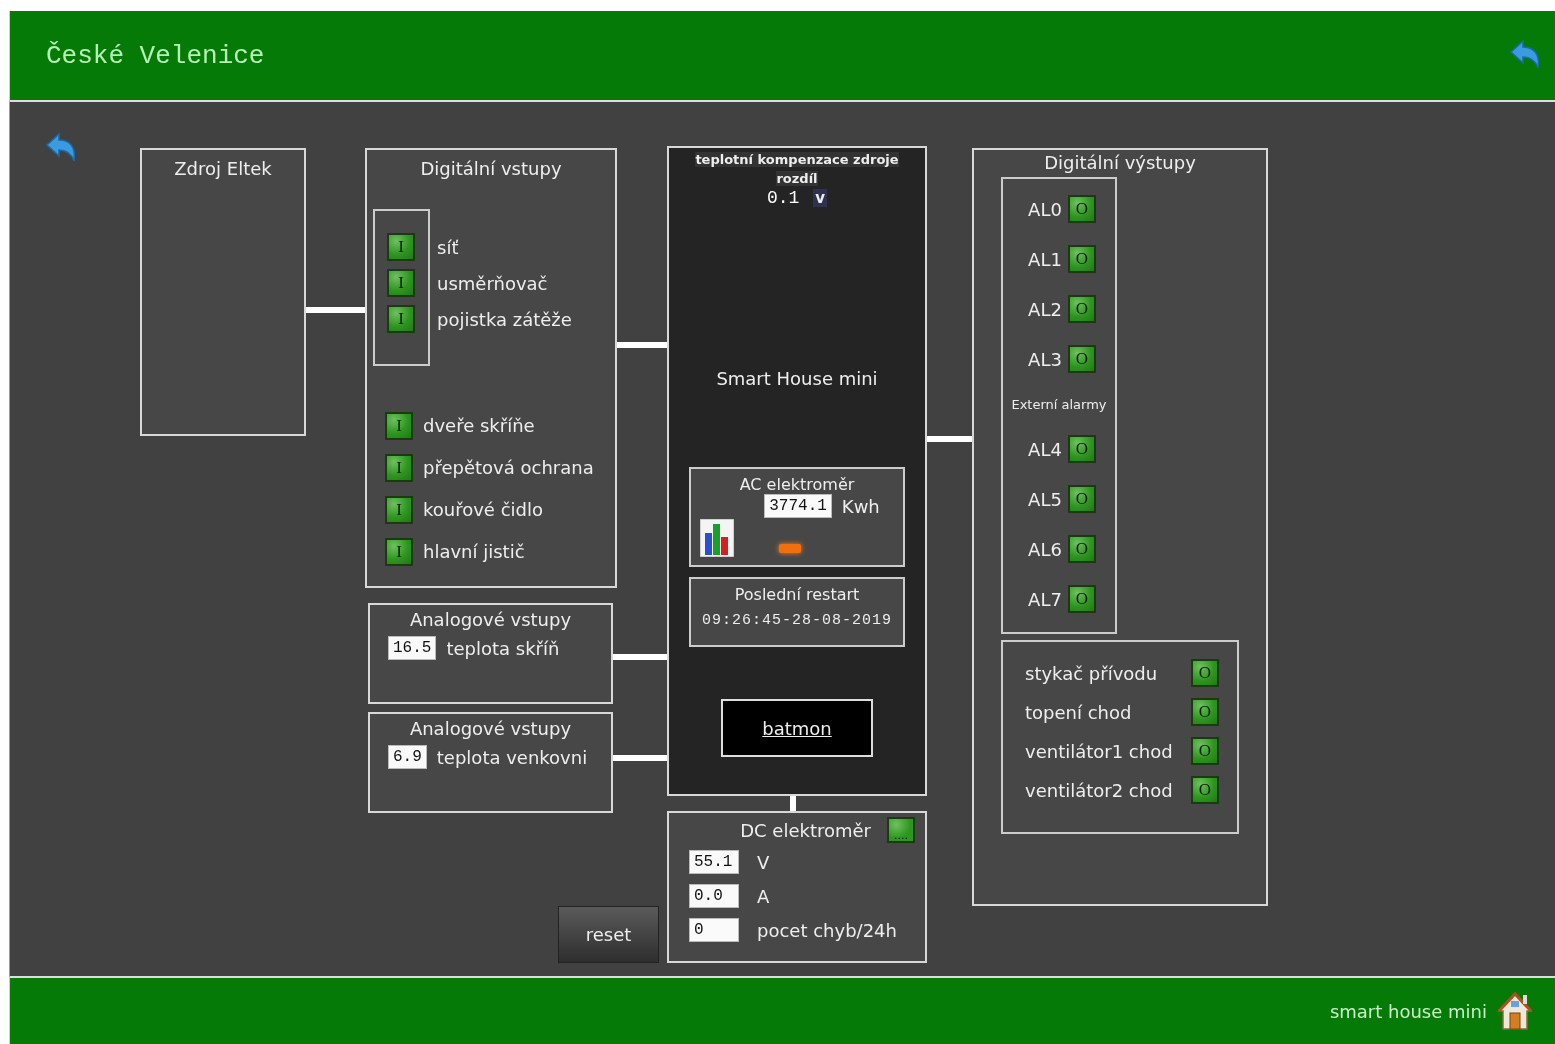  What do you see at coordinates (1045, 599) in the screenshot?
I see `alarm-label: AL7` at bounding box center [1045, 599].